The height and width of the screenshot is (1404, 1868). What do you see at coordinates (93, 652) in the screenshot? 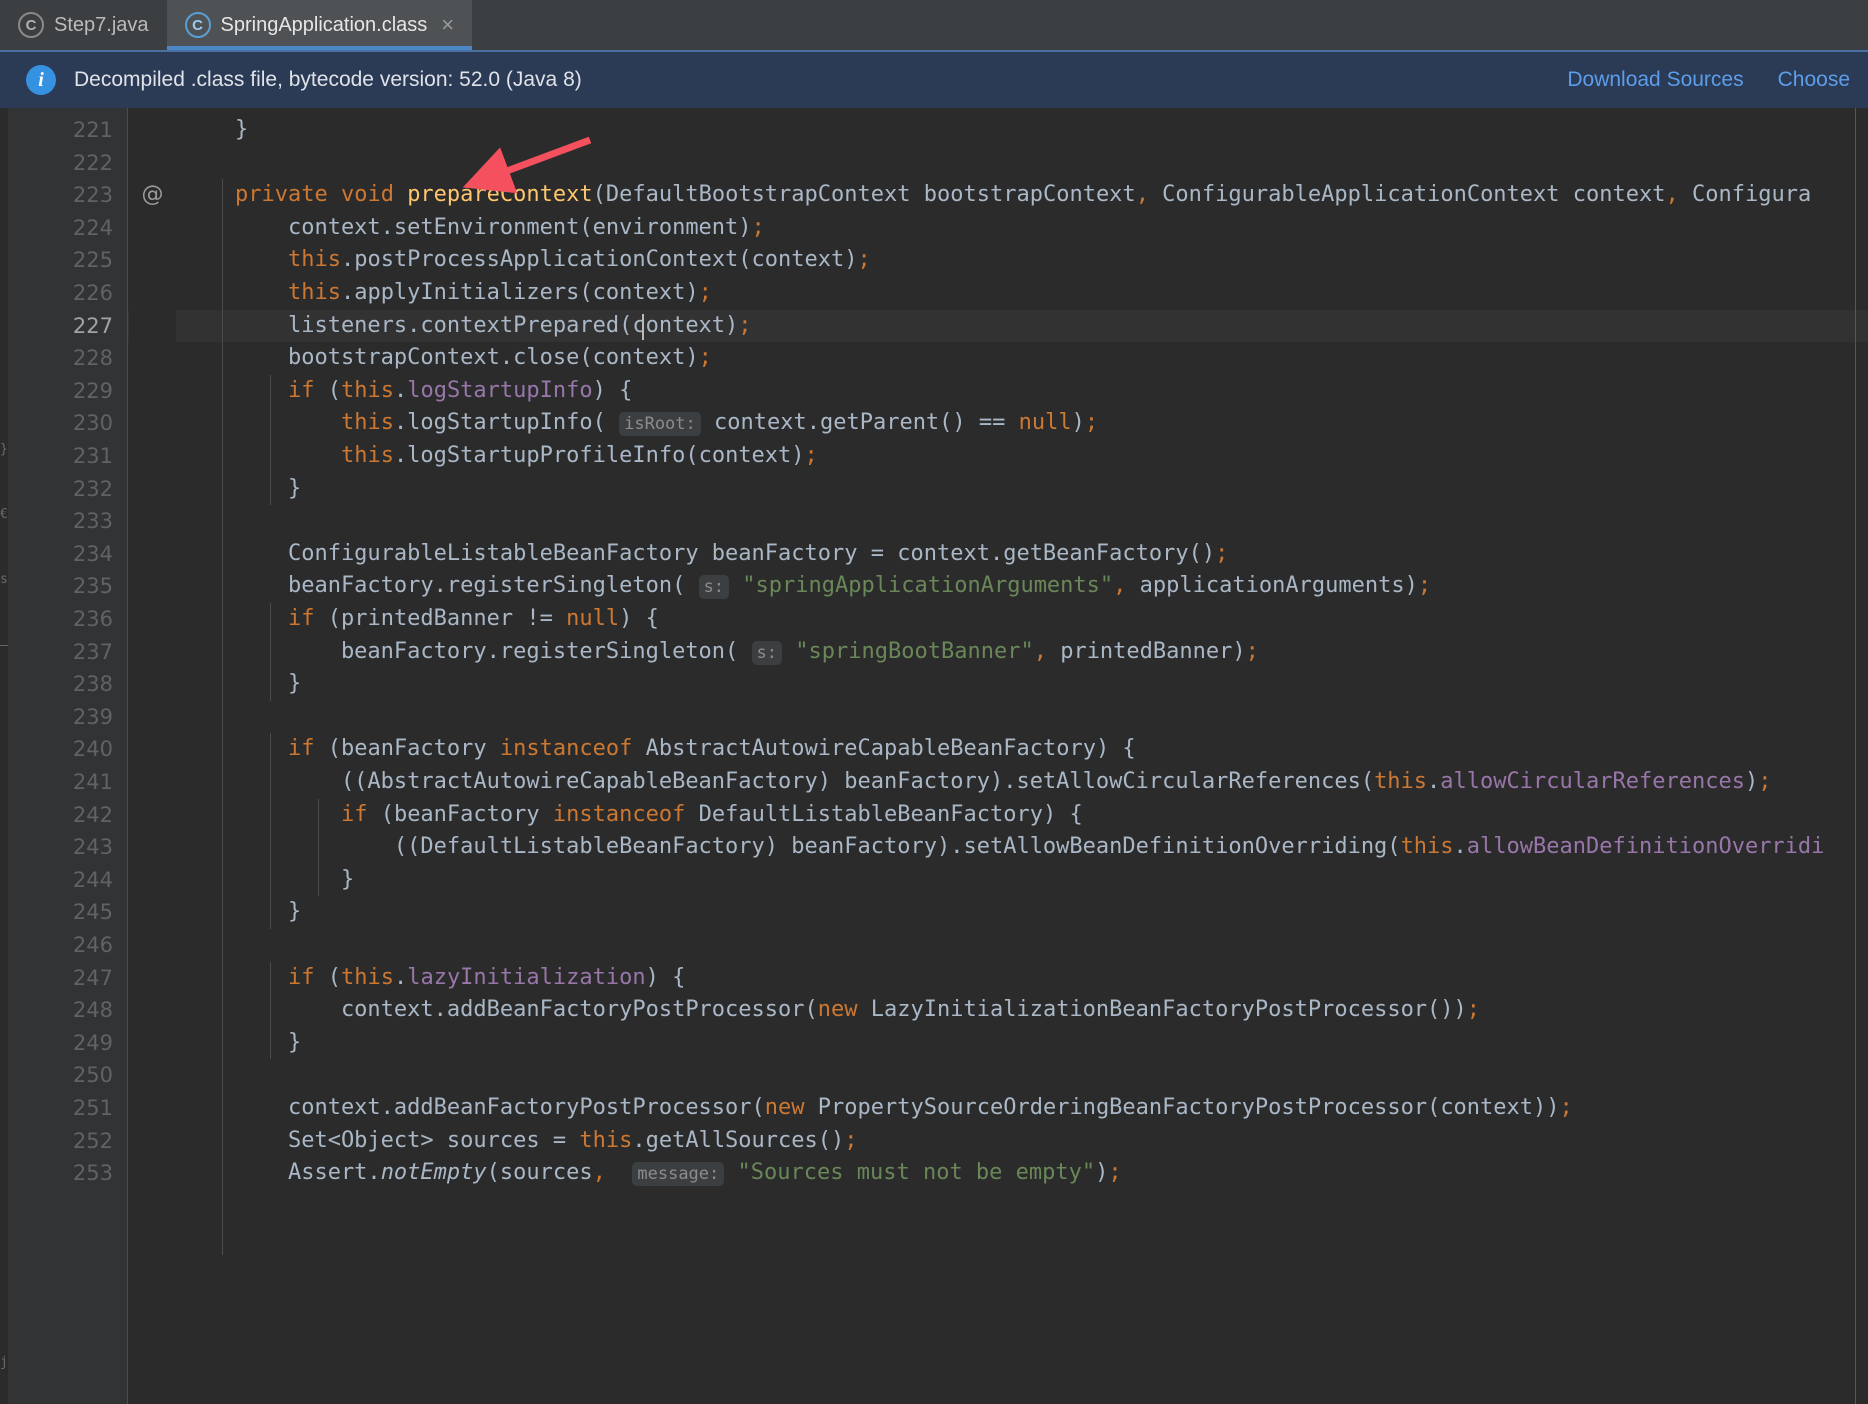
I see `gutter-line-number: 237` at bounding box center [93, 652].